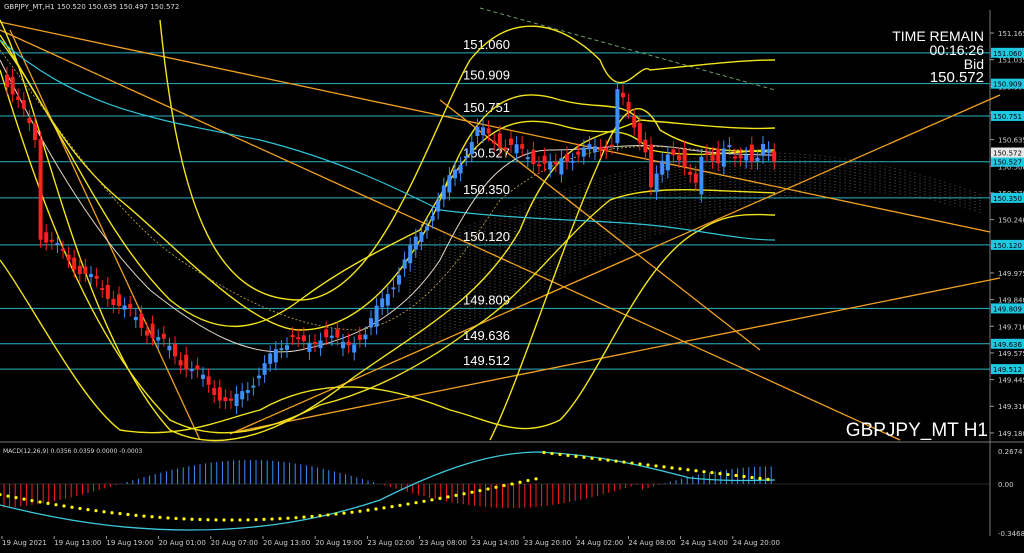 Image resolution: width=1024 pixels, height=553 pixels. I want to click on price-tick-label: 149.445, so click(1011, 381).